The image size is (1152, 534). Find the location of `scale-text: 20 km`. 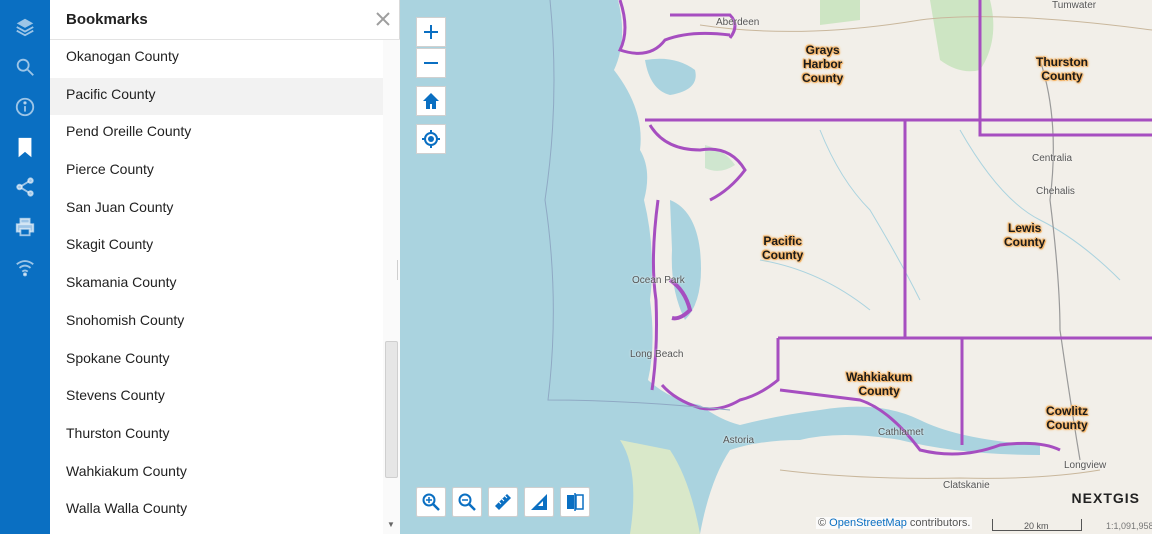

scale-text: 20 km is located at coordinates (1036, 526).